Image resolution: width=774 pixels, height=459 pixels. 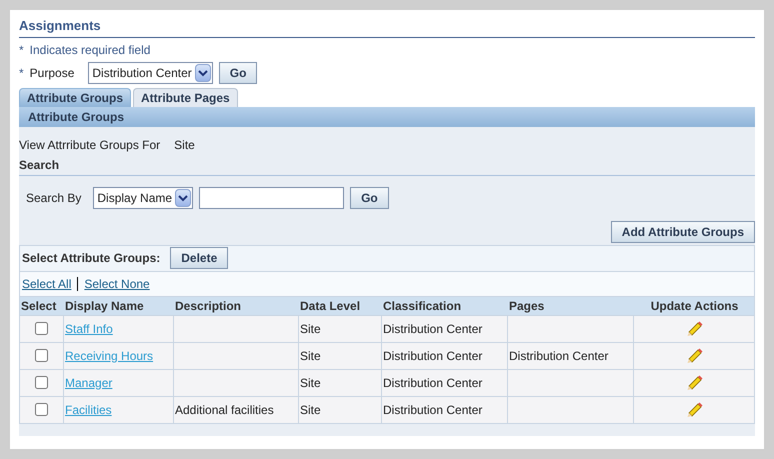 What do you see at coordinates (104, 306) in the screenshot?
I see `column-header: Display Name` at bounding box center [104, 306].